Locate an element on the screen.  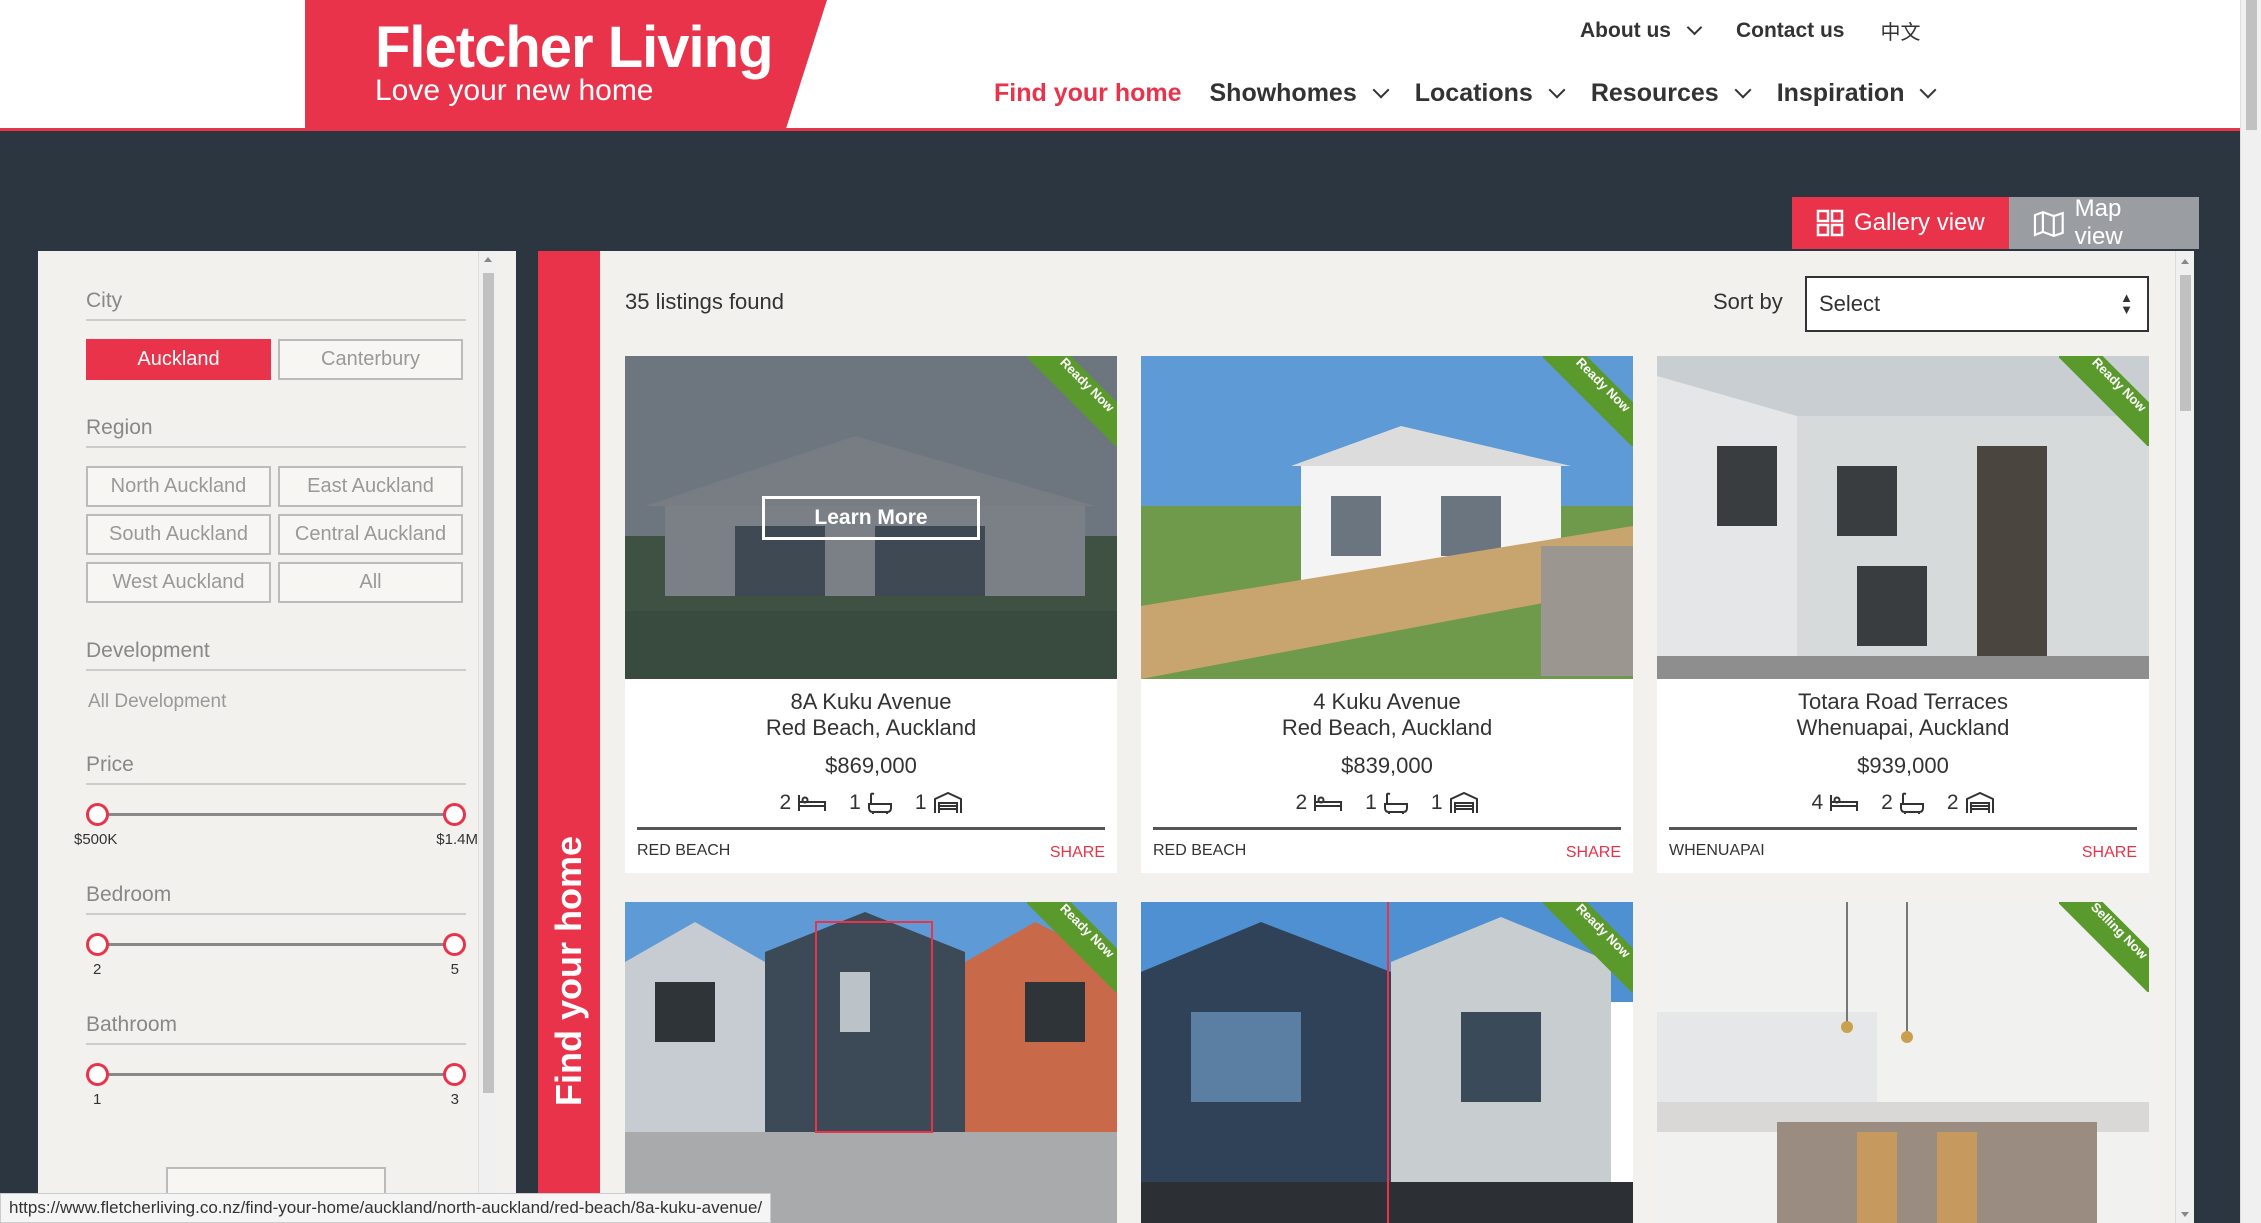
listings-scrollbar is located at coordinates (2184, 737).